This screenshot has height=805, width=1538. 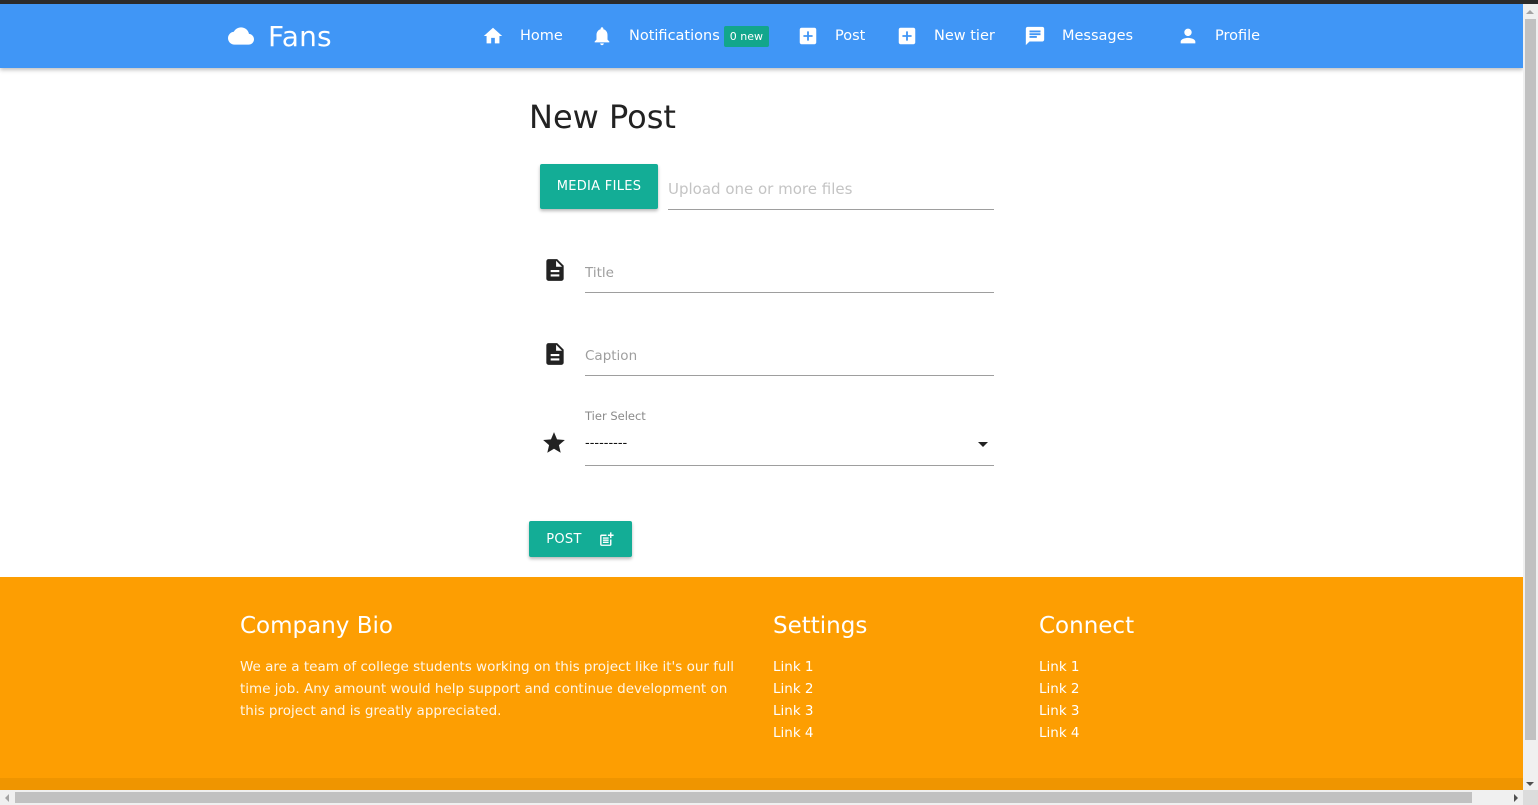 I want to click on footer-connect-heading: Connect, so click(x=1087, y=626).